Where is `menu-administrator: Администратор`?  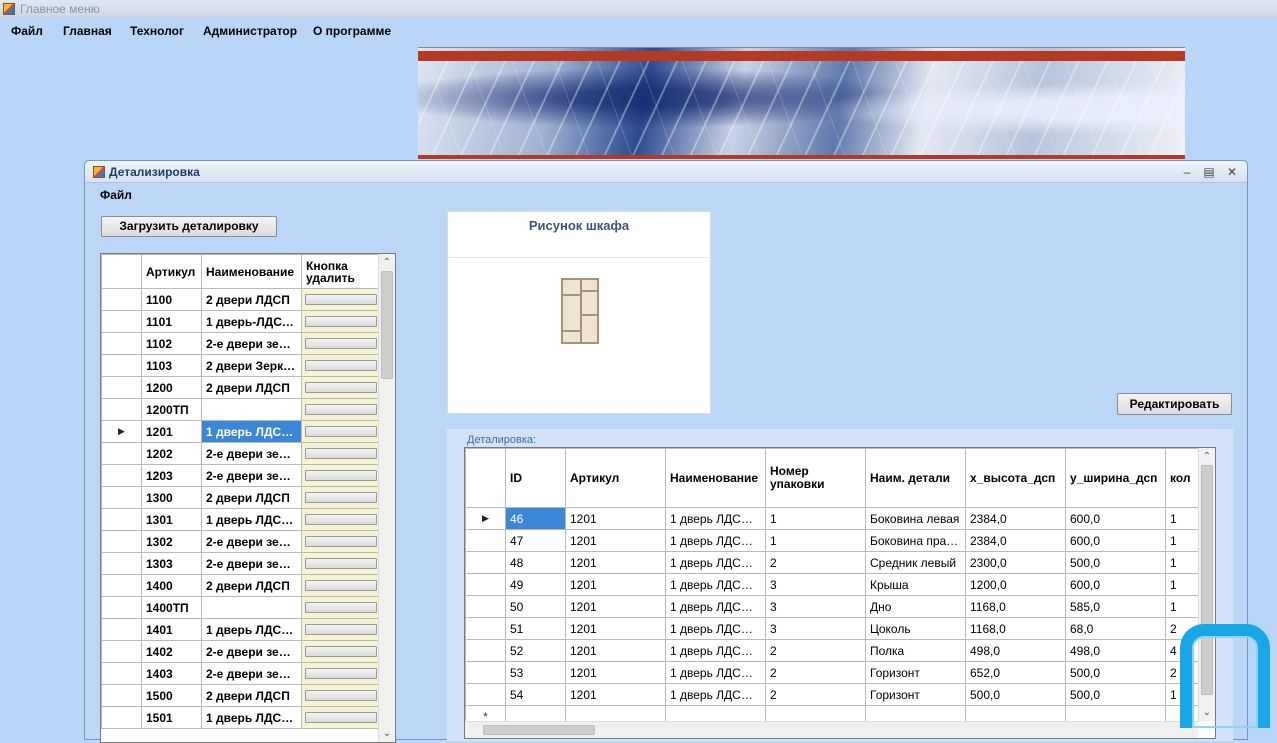
menu-administrator: Администратор is located at coordinates (250, 31).